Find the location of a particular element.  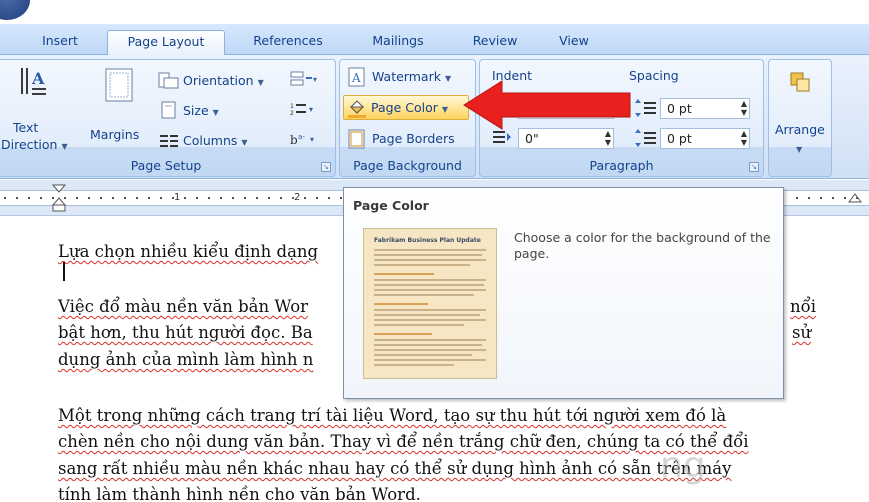

page-color-button: Page Color ▼ is located at coordinates (406, 107).